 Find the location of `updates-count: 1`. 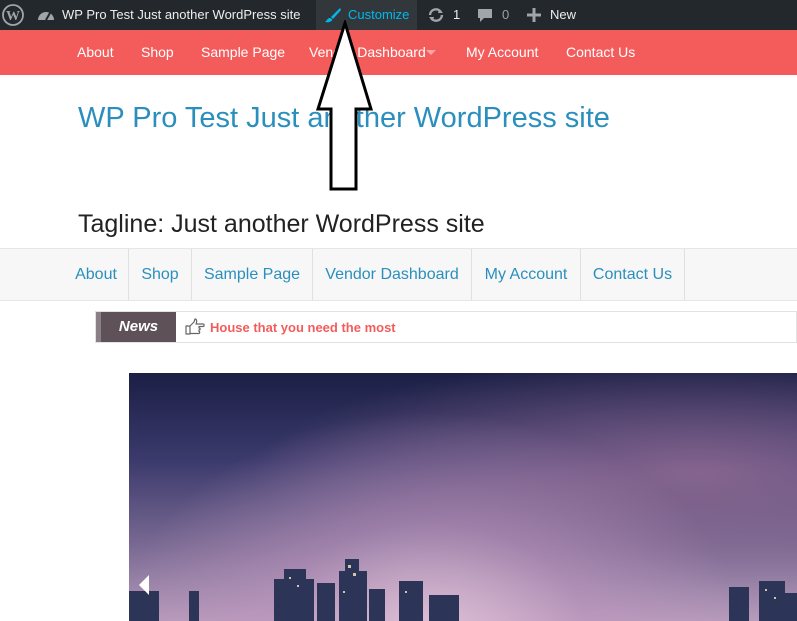

updates-count: 1 is located at coordinates (457, 14).